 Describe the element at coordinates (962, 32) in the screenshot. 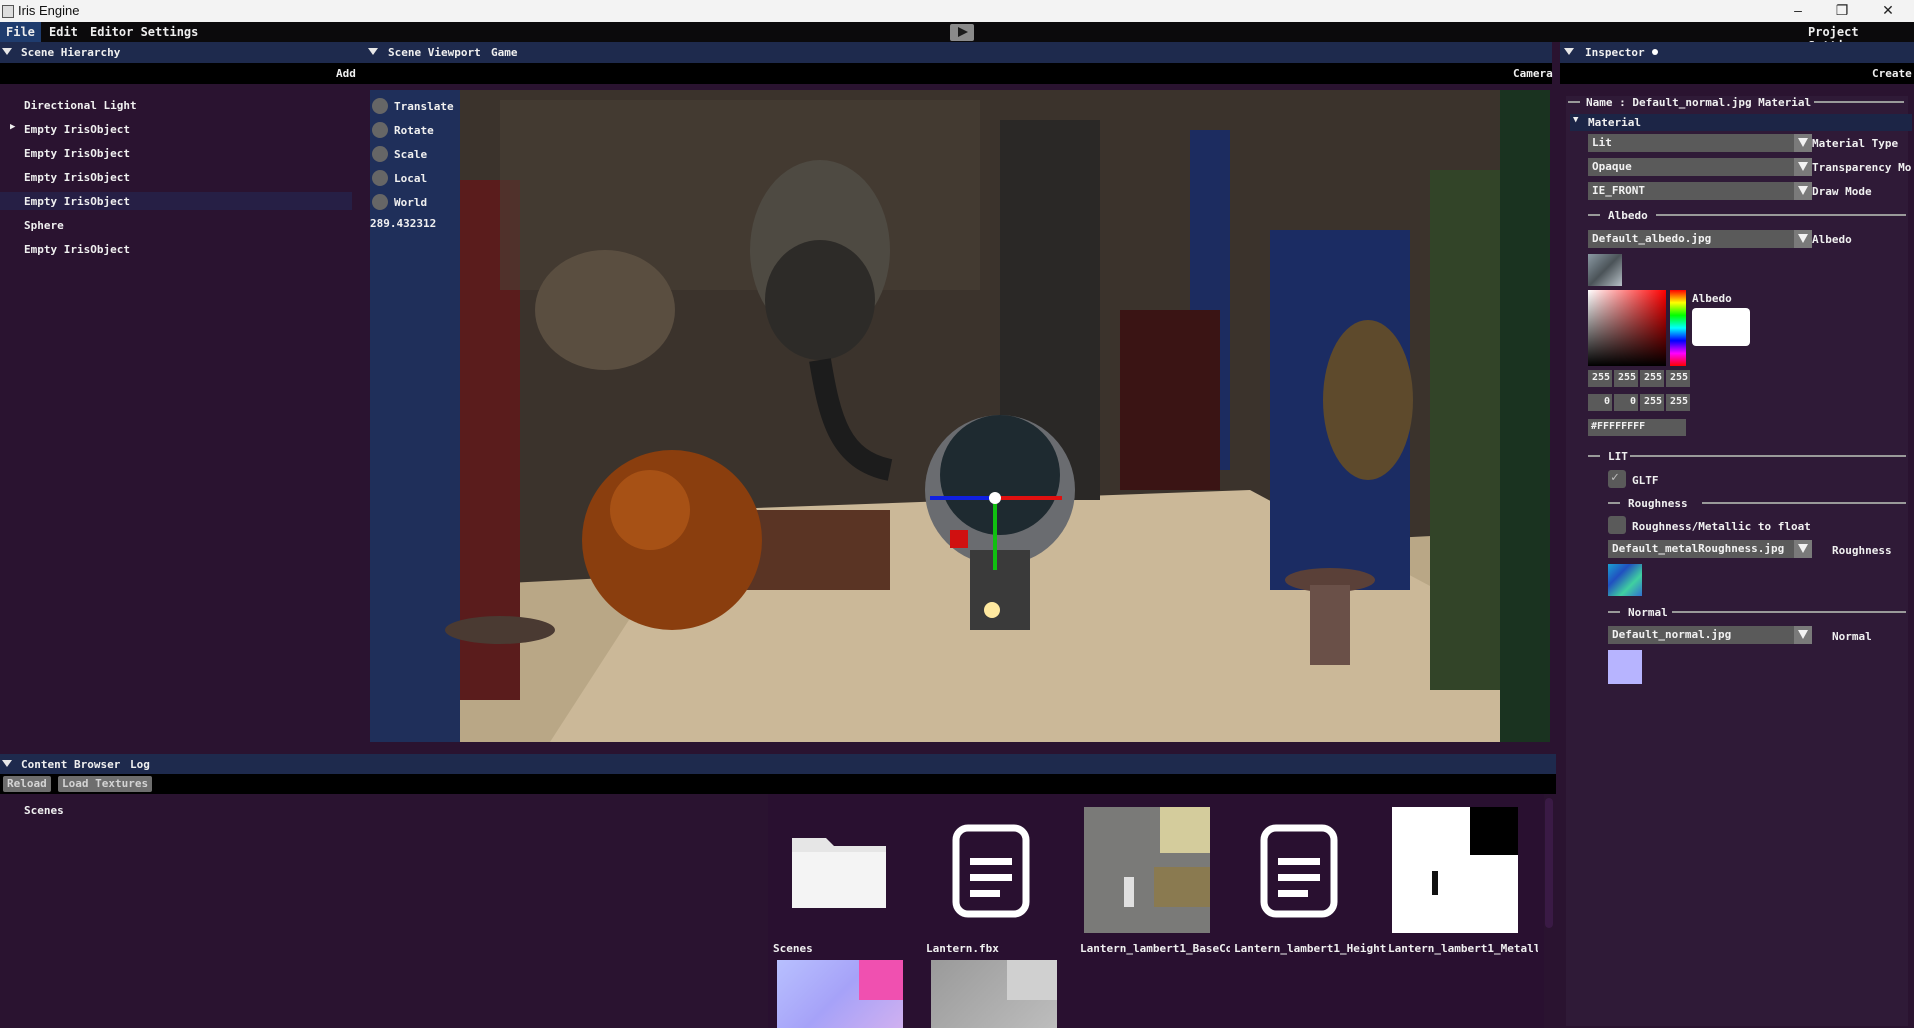

I see `play-button` at that location.